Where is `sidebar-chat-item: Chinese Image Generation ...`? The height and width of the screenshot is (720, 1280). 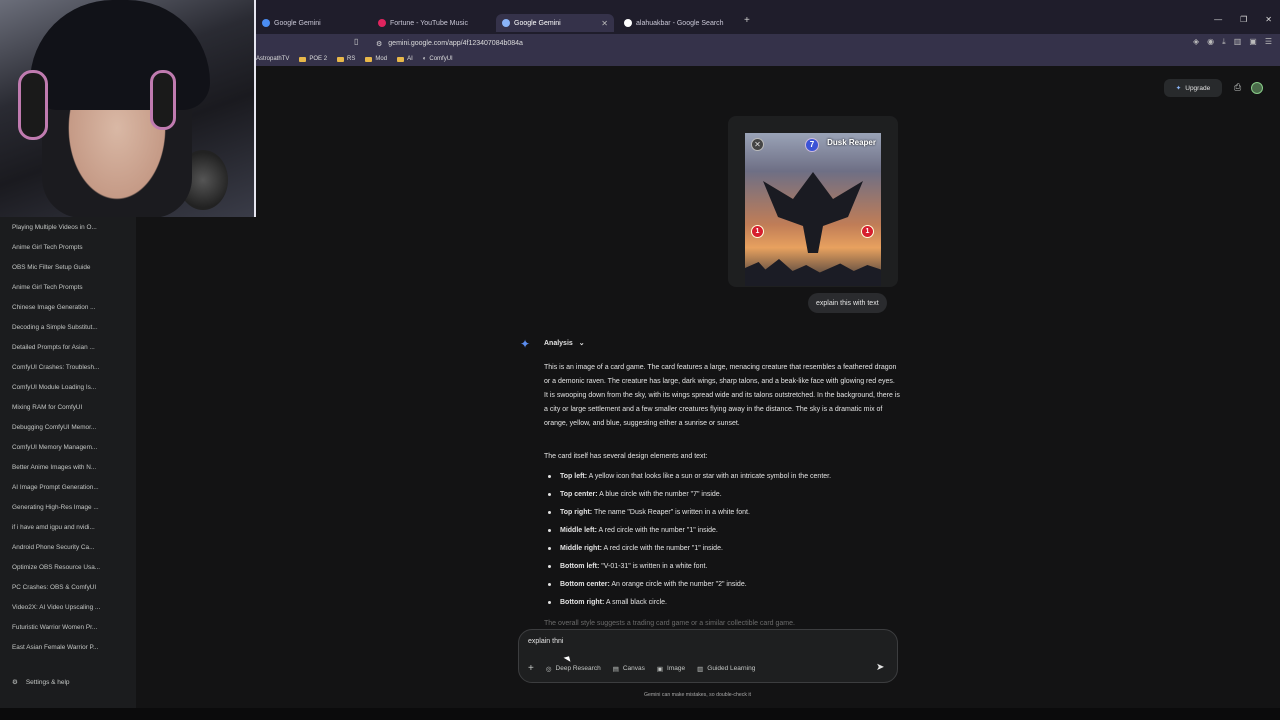
sidebar-chat-item: Chinese Image Generation ... is located at coordinates (71, 307).